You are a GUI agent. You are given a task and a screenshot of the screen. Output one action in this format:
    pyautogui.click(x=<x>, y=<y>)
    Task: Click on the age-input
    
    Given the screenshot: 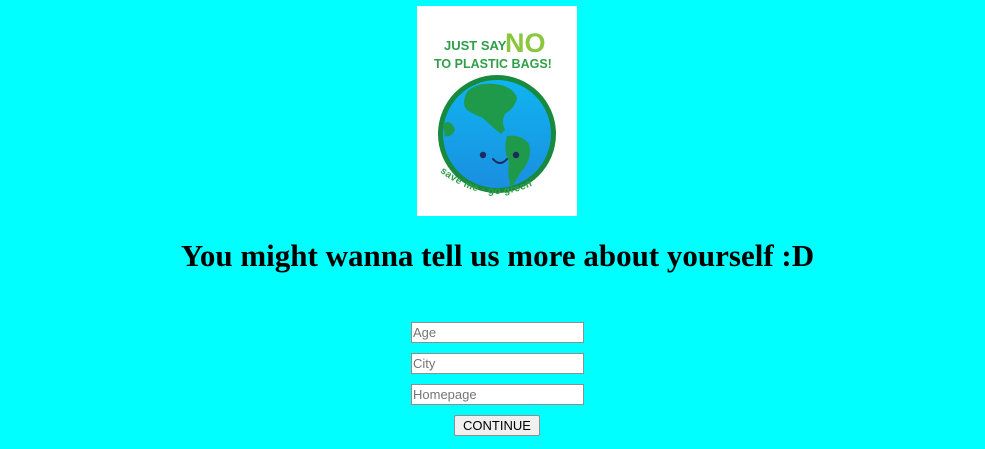 What is the action you would take?
    pyautogui.click(x=497, y=332)
    